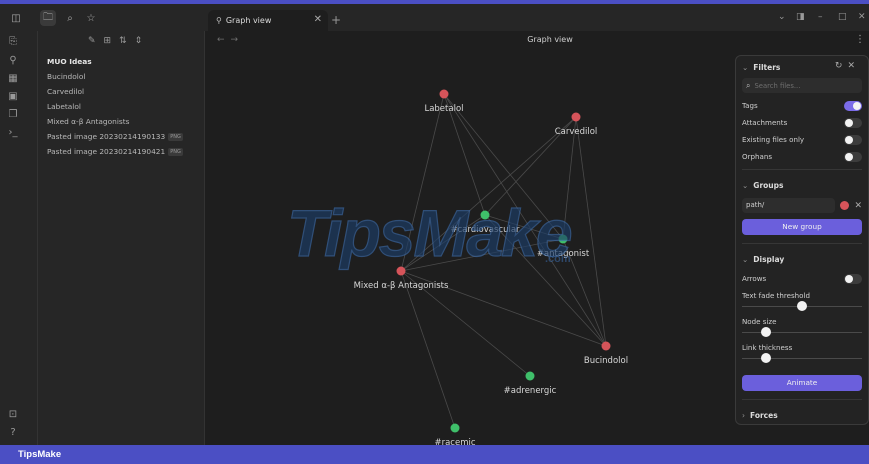 The height and width of the screenshot is (464, 869). I want to click on arrows-toggle, so click(853, 278).